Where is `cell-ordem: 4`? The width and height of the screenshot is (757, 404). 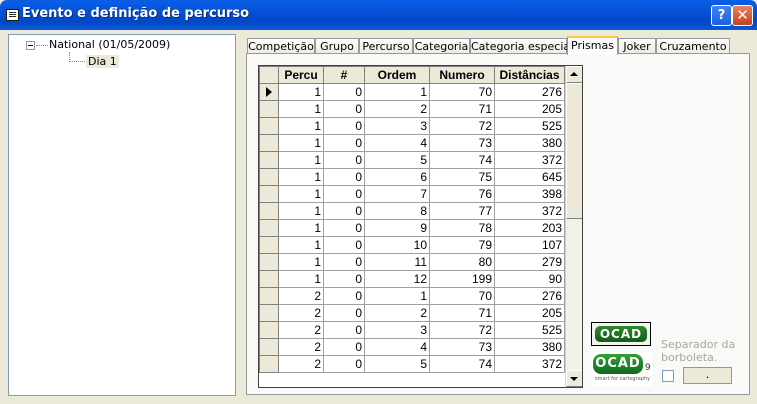
cell-ordem: 4 is located at coordinates (397, 347).